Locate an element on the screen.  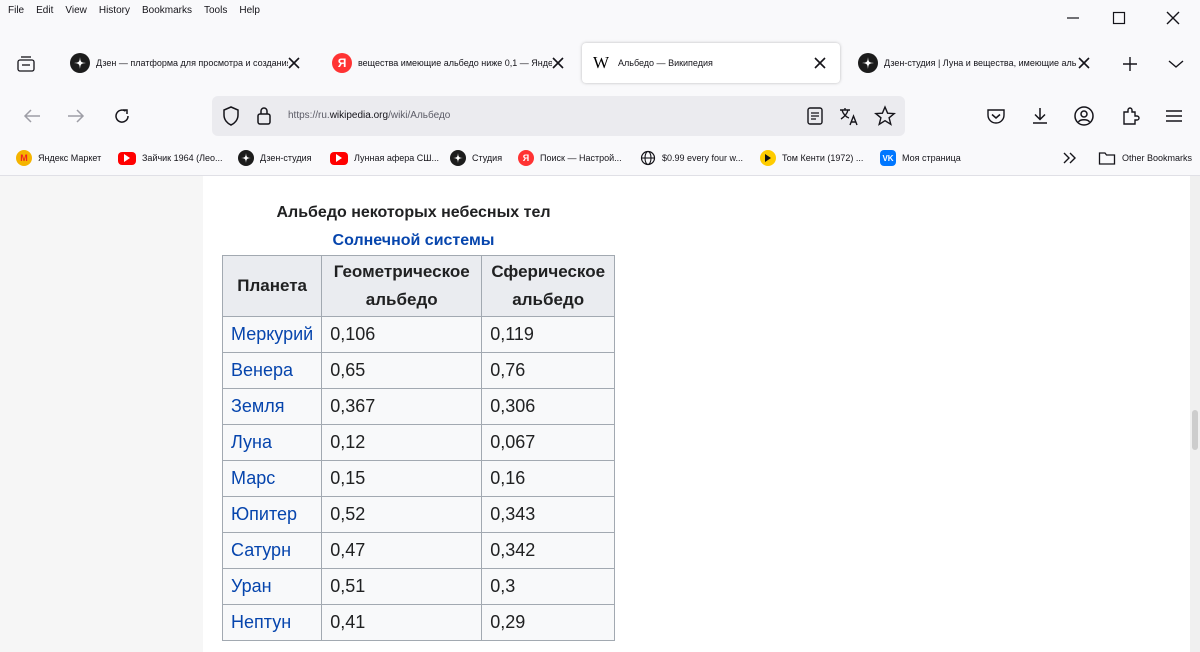
bookmark-item: Дзен-студия is located at coordinates (274, 158).